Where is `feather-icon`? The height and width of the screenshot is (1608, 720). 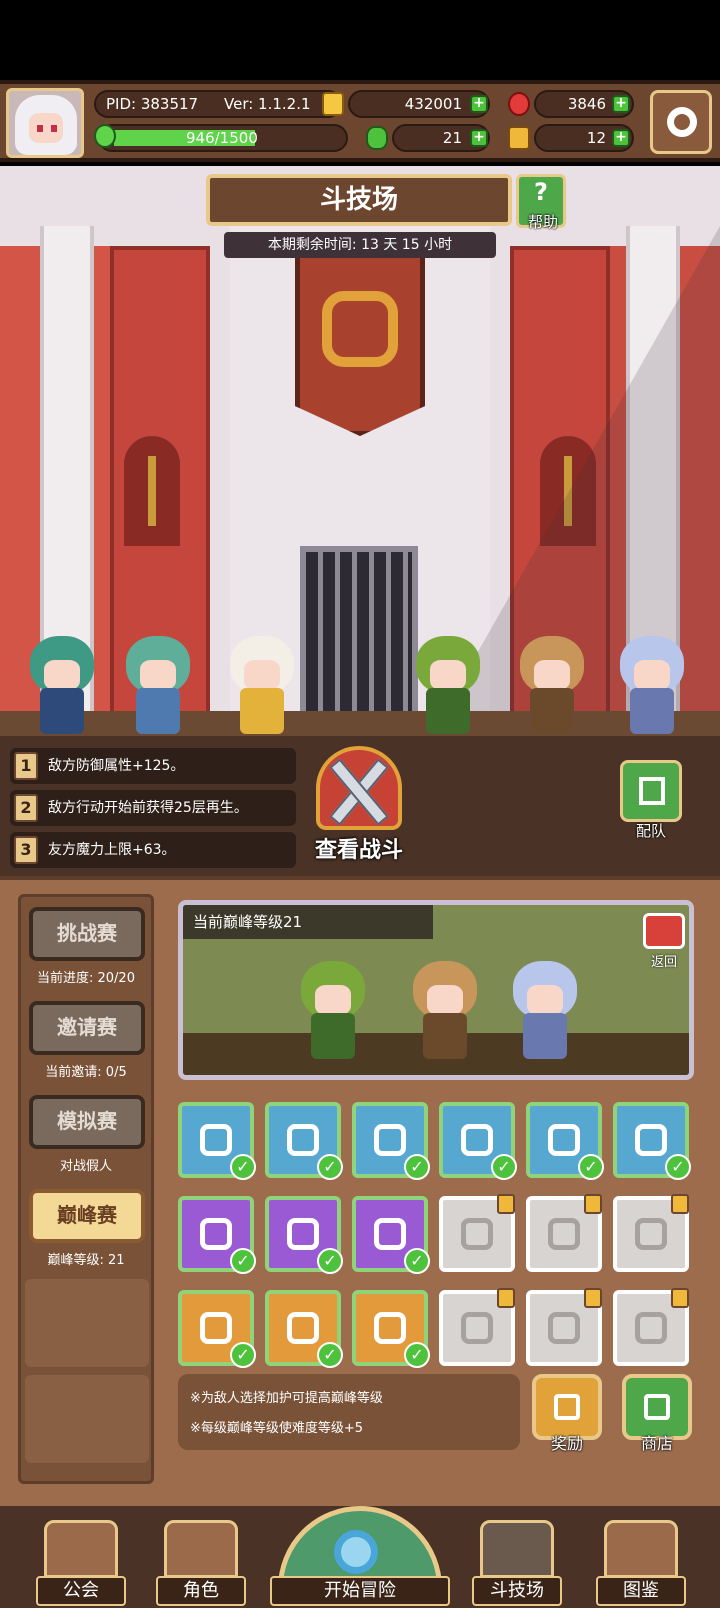 feather-icon is located at coordinates (564, 1140).